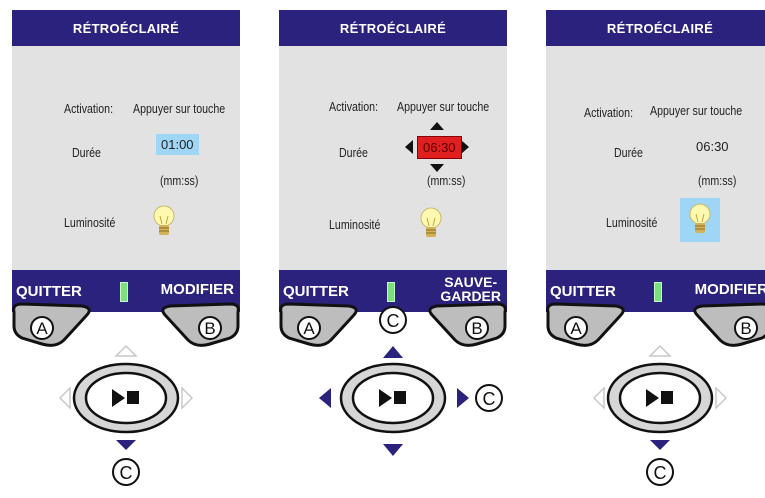 This screenshot has height=498, width=765. I want to click on key-c-up-indicator: C, so click(393, 320).